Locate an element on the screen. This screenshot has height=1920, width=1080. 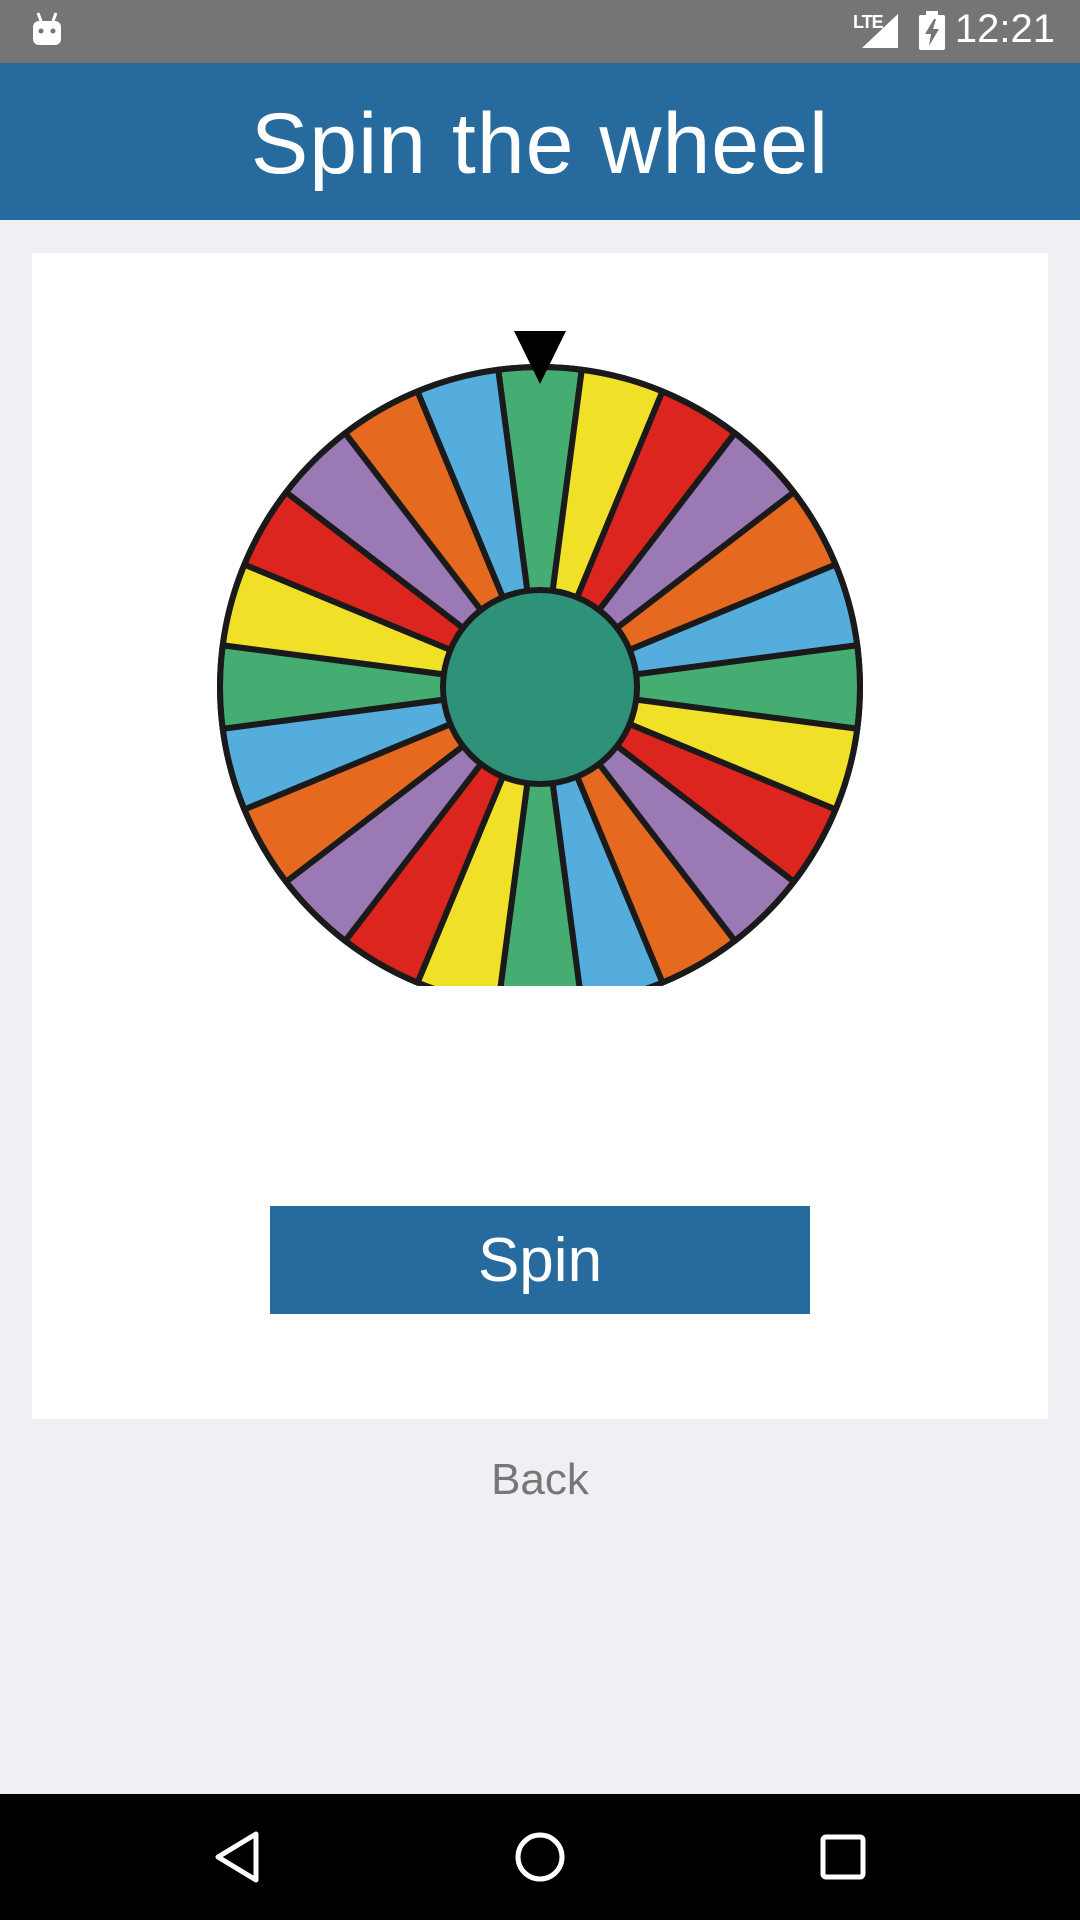
status-clock: 12:21 is located at coordinates (1004, 29).